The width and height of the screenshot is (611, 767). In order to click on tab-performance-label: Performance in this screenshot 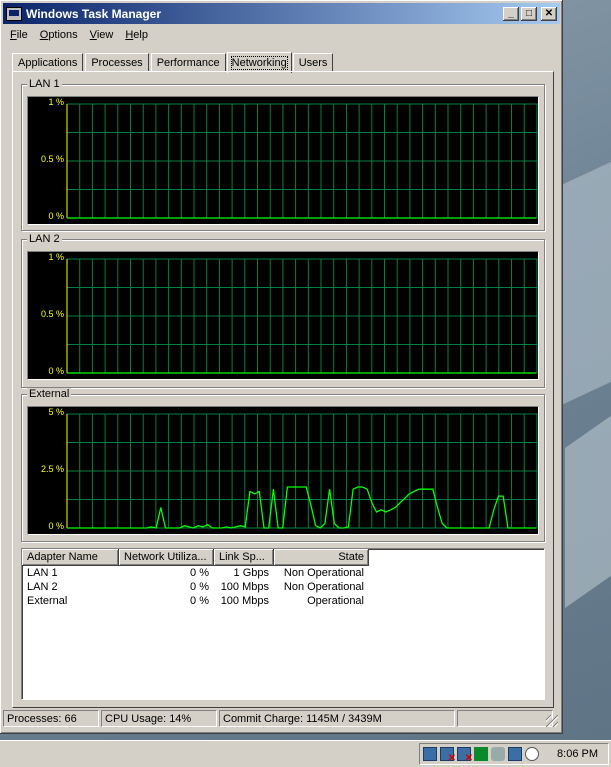, I will do `click(188, 63)`.